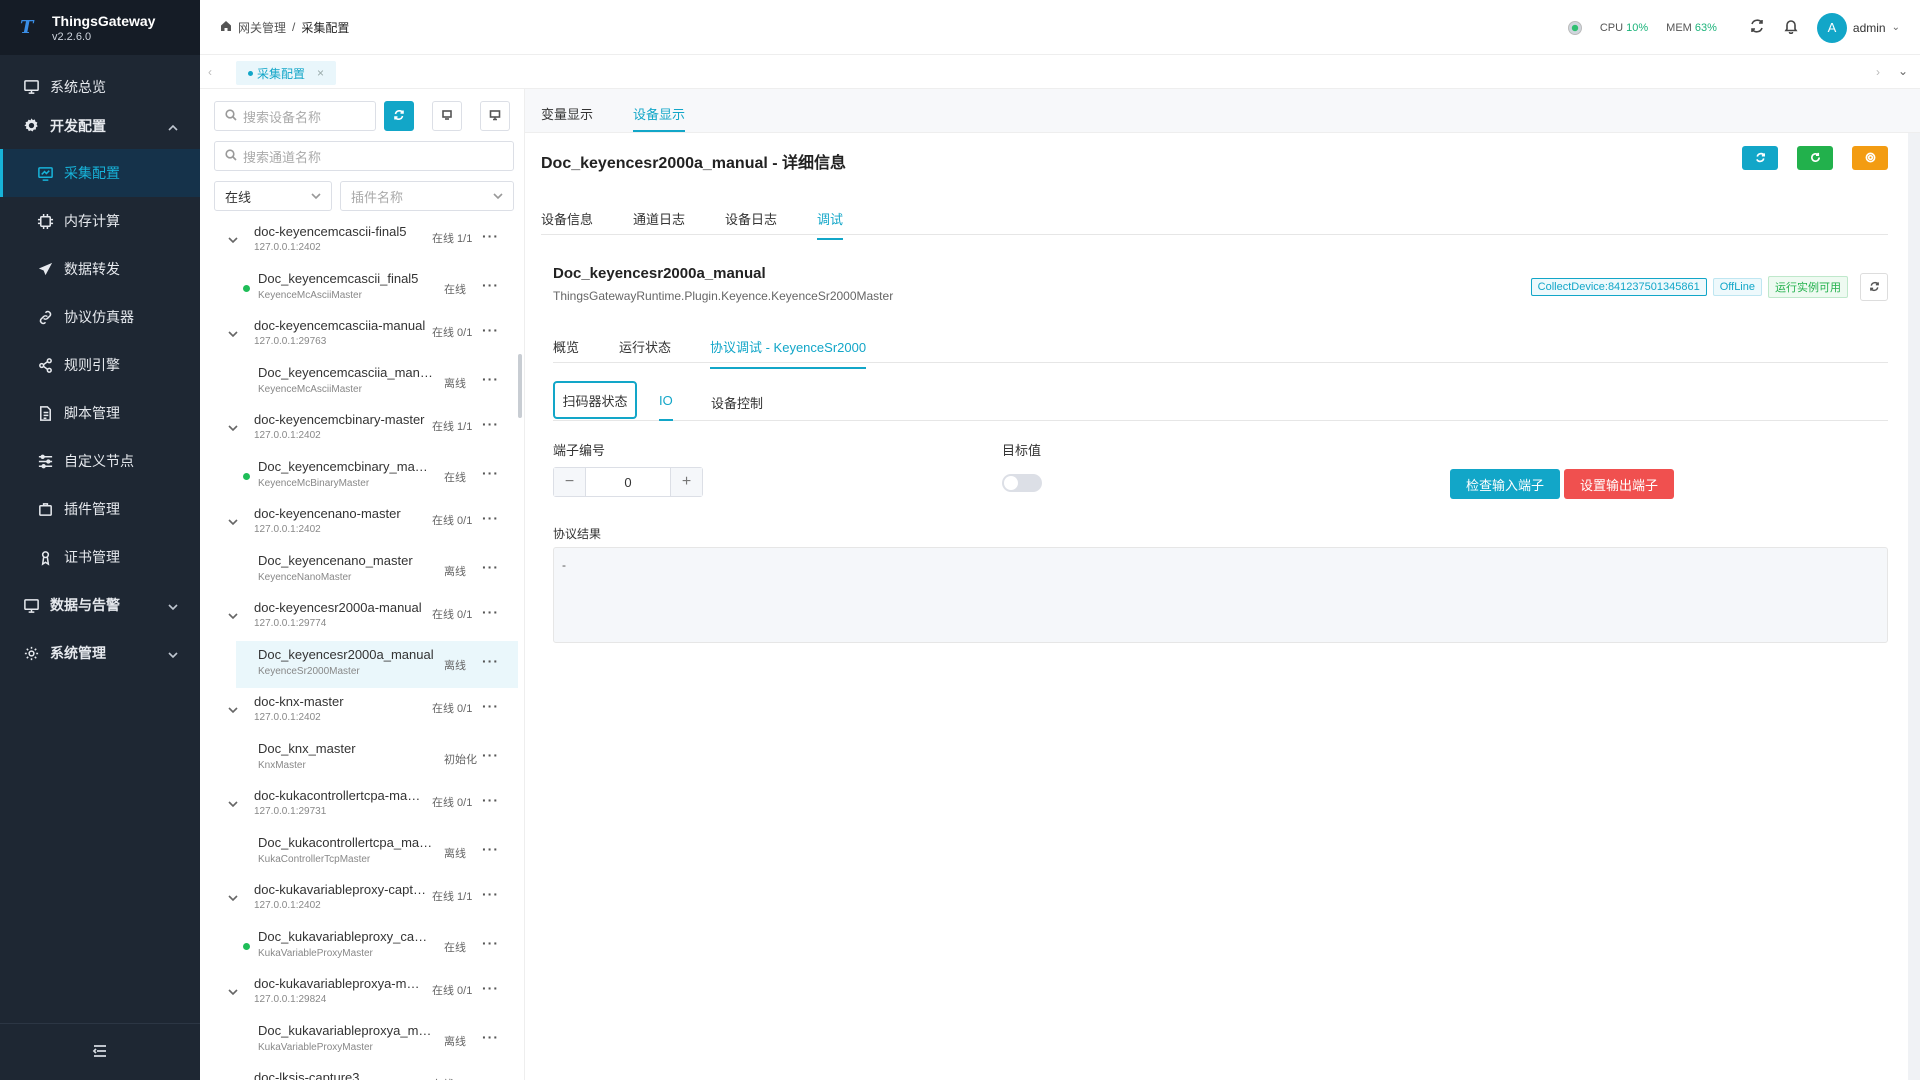  I want to click on toggle-view-button, so click(447, 116).